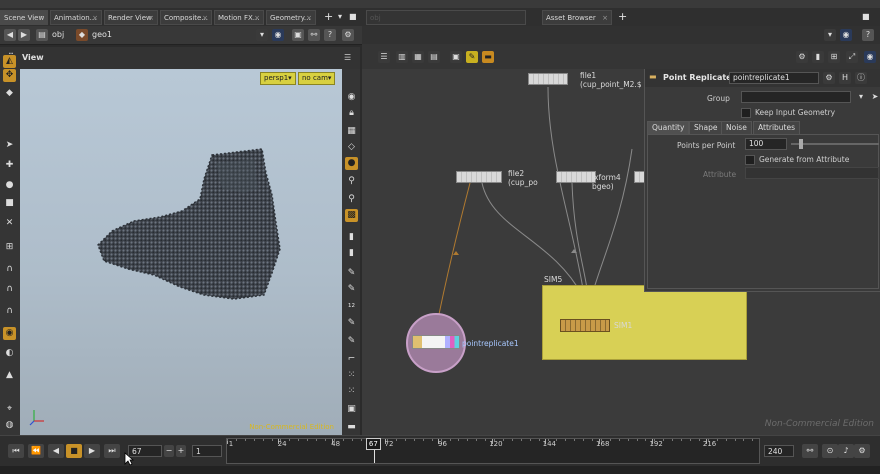  I want to click on vertex-icon: ✎, so click(351, 341).